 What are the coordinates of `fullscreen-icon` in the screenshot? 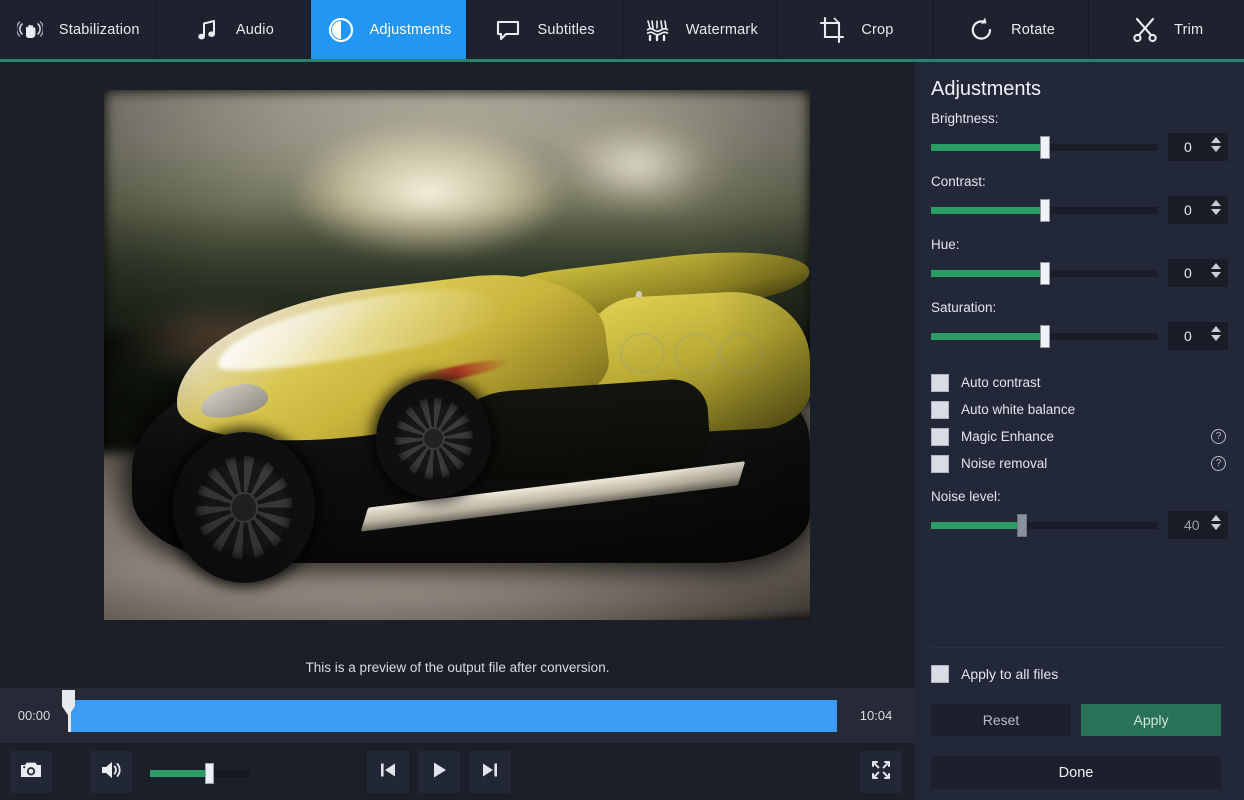 It's located at (881, 772).